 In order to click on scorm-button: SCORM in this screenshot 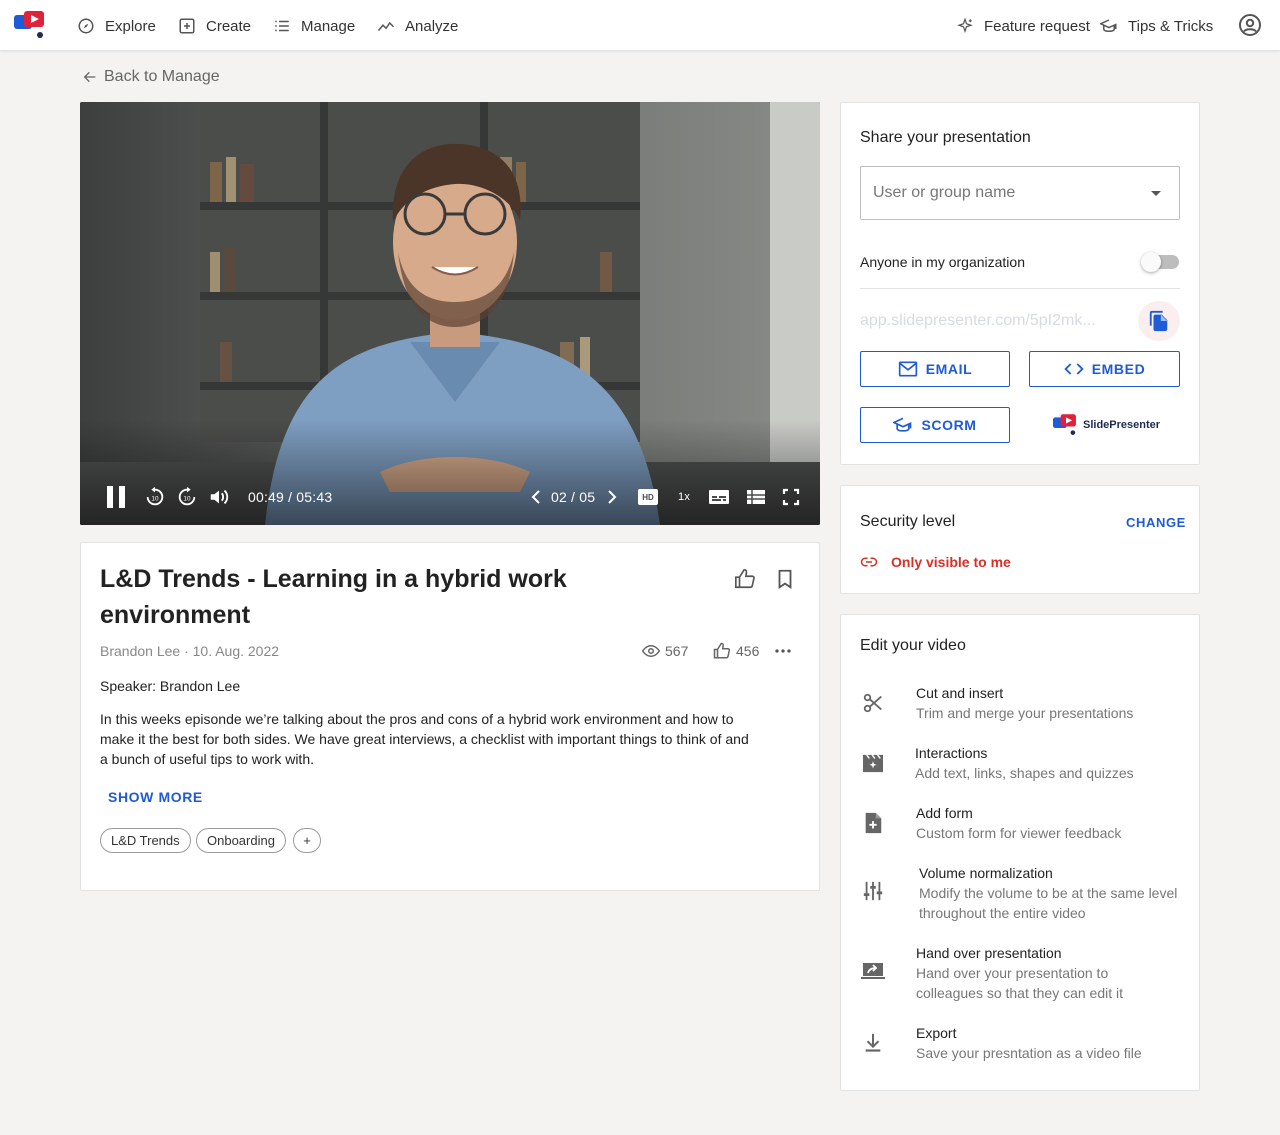, I will do `click(935, 425)`.